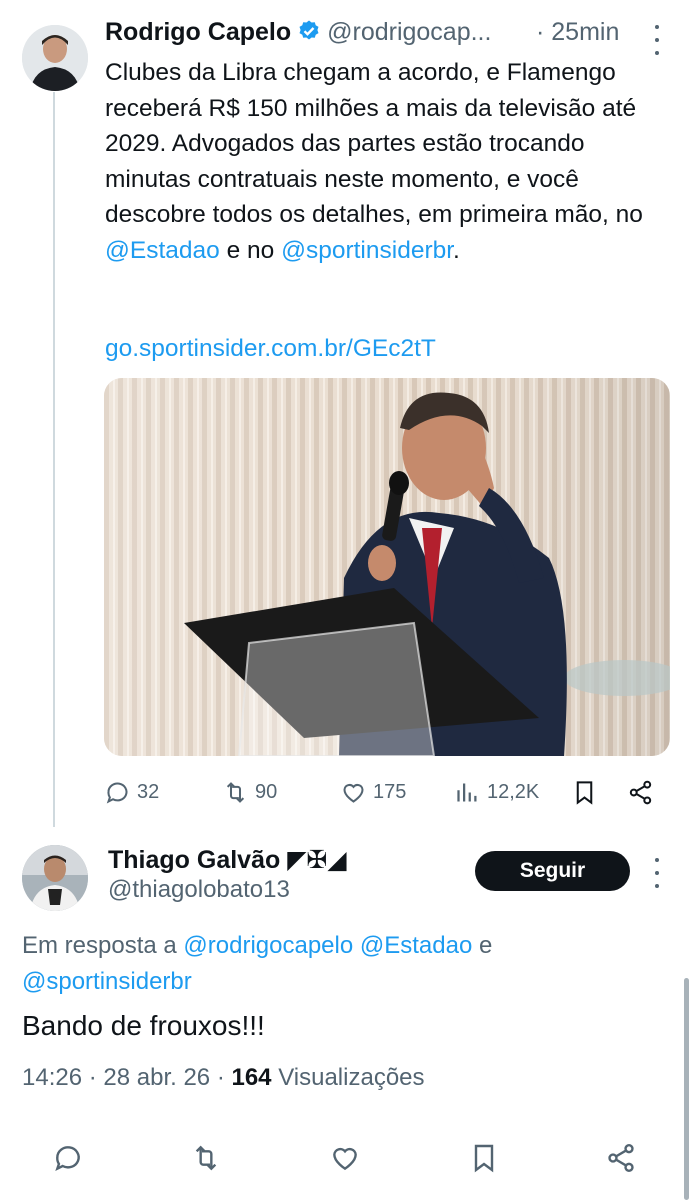 This screenshot has height=1200, width=691. What do you see at coordinates (250, 250) in the screenshot?
I see `tweet-body-mid: e no` at bounding box center [250, 250].